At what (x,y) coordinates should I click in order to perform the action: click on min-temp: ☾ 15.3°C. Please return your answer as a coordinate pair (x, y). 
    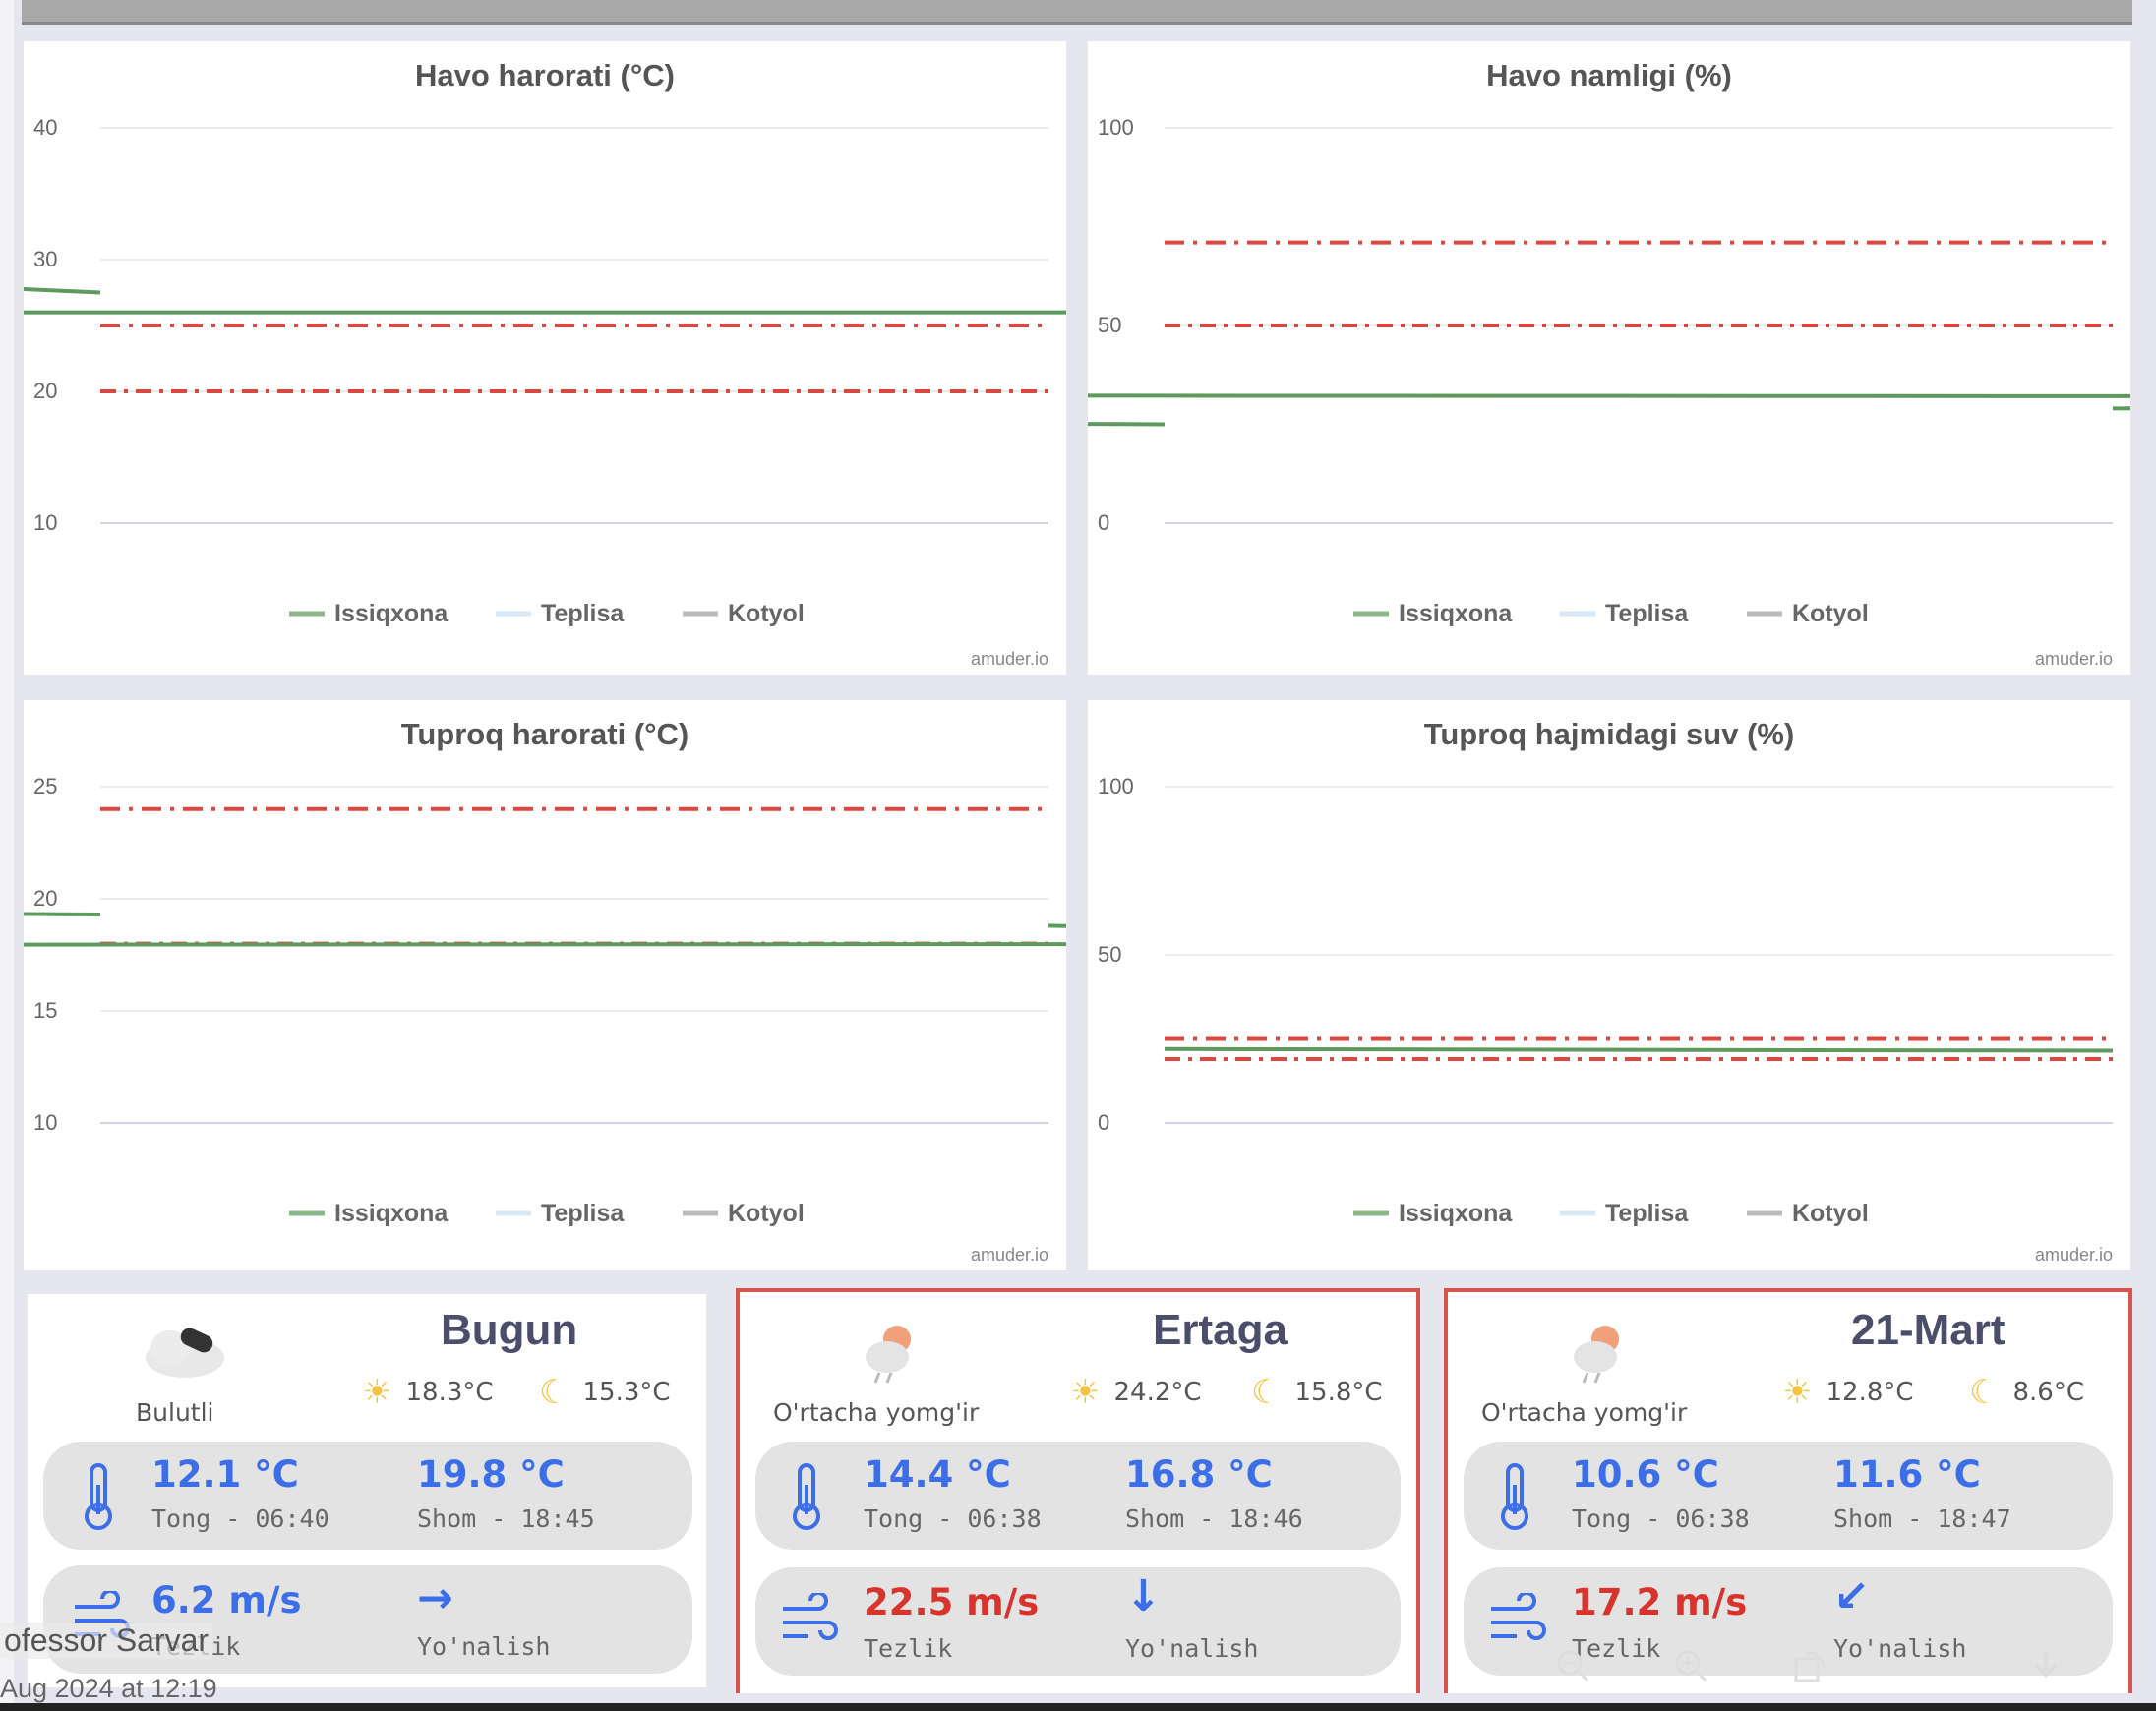
    Looking at the image, I should click on (605, 1392).